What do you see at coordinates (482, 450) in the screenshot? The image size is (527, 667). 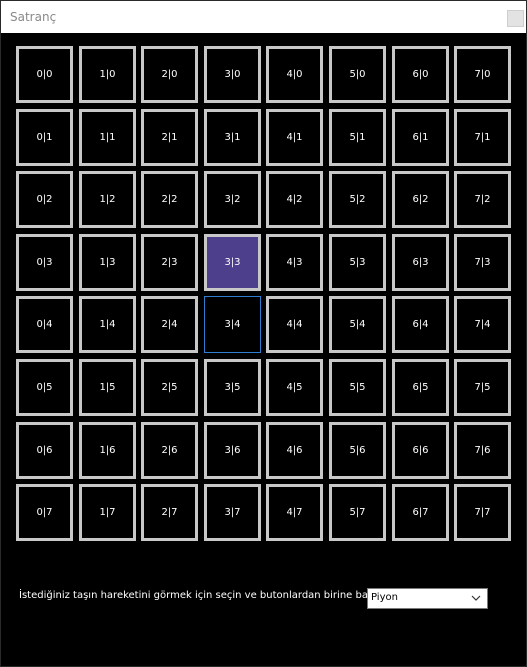 I see `board-cell: 7|6` at bounding box center [482, 450].